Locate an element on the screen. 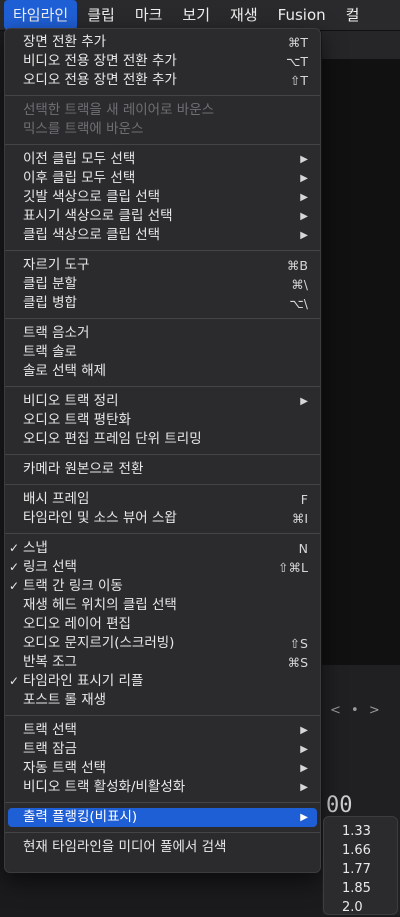 Image resolution: width=400 pixels, height=917 pixels. menu-item: 자르기 도구 ⌘B is located at coordinates (162, 265).